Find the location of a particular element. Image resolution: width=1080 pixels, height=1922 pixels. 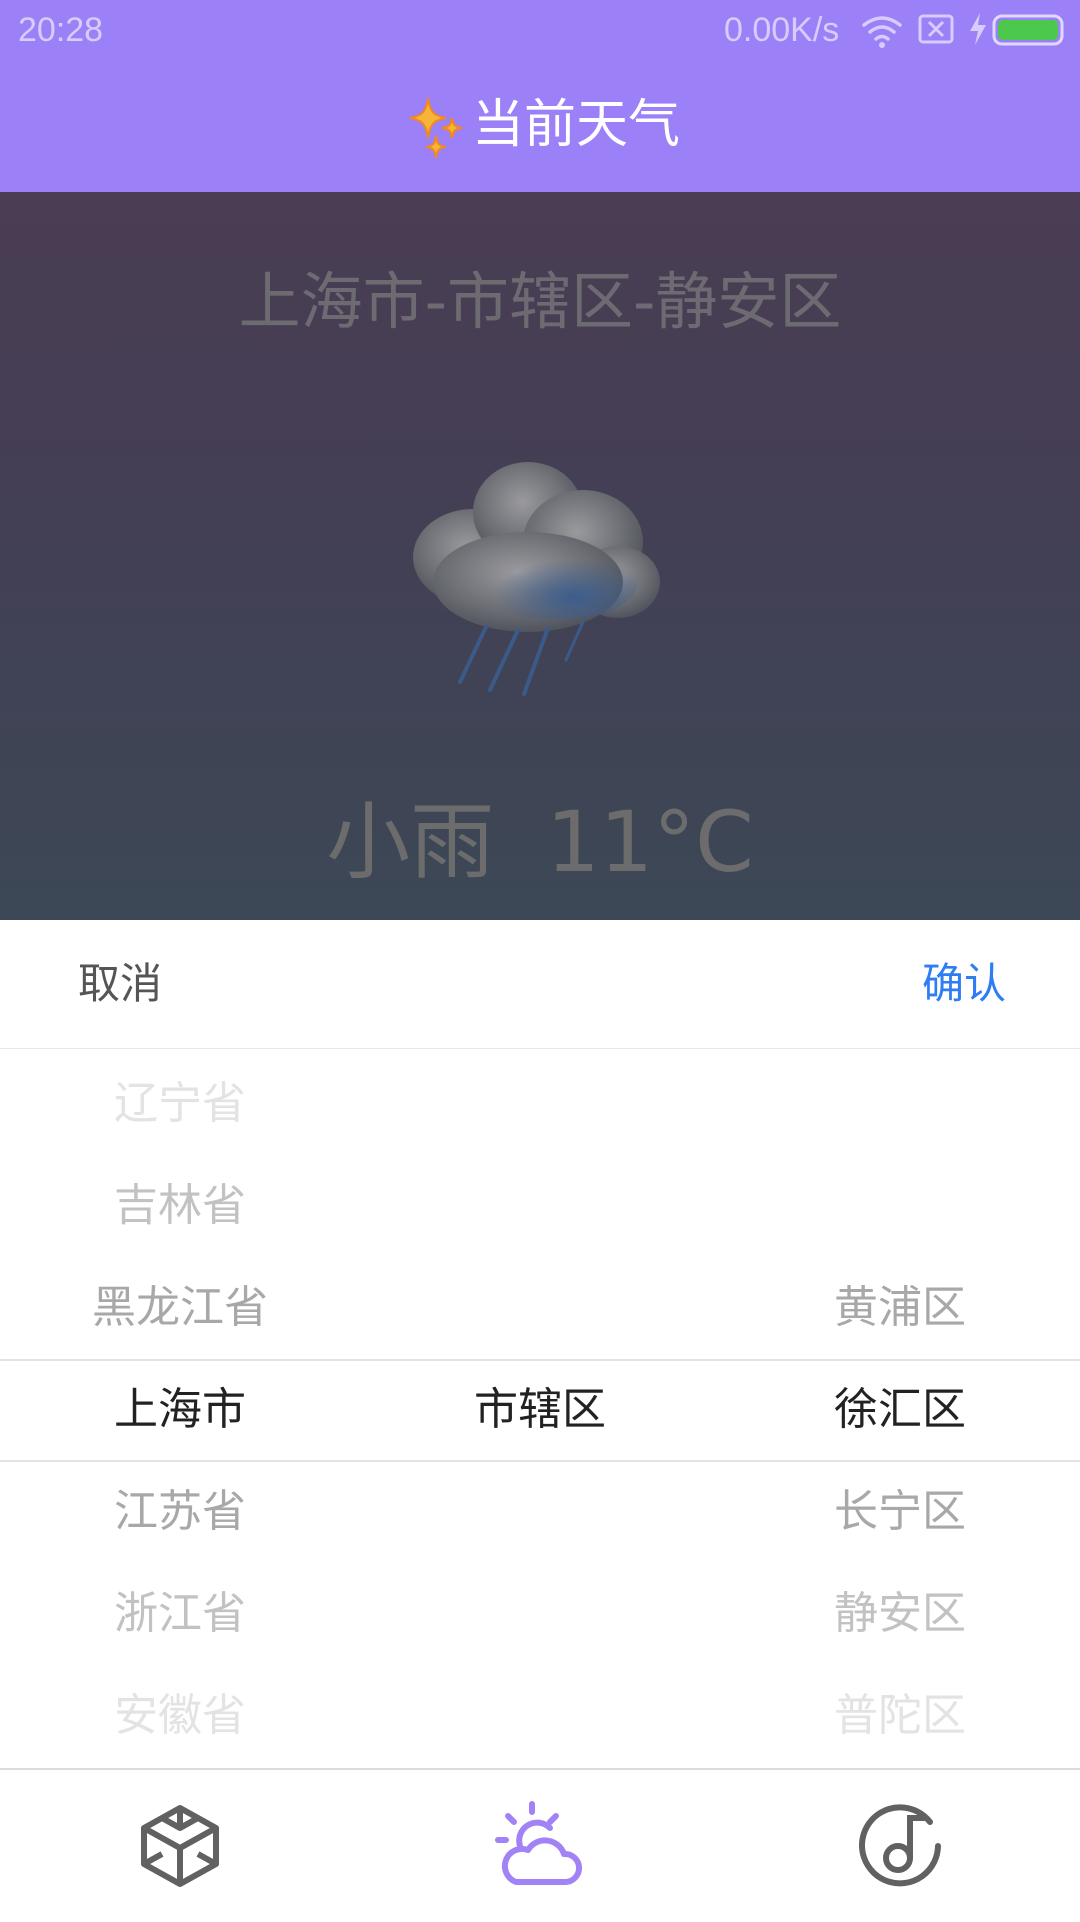

district-selected: 徐汇区 is located at coordinates (900, 1410).